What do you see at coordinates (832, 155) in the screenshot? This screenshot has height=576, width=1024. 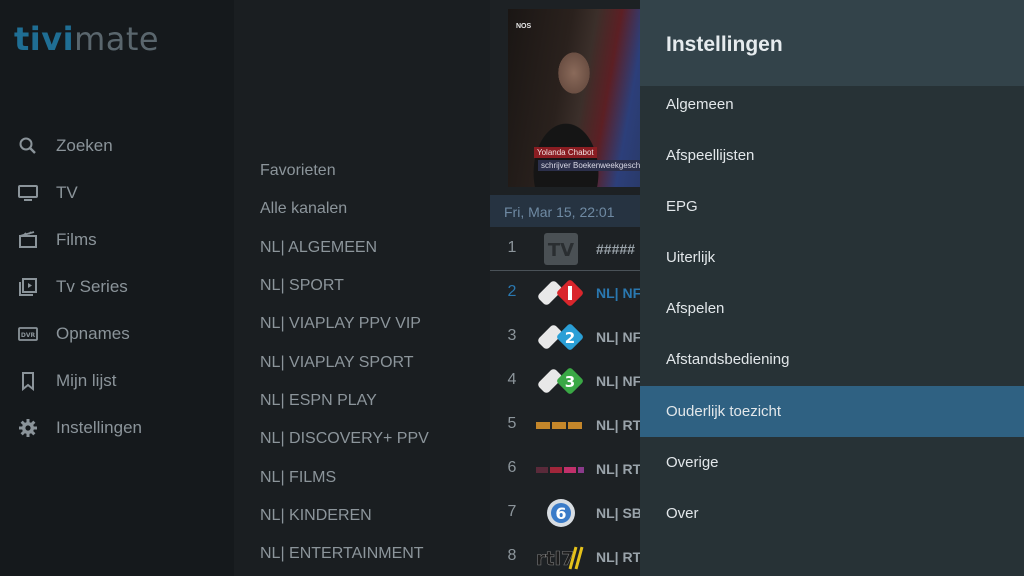 I see `settings-item-afspeellijsten: Afspeellijsten` at bounding box center [832, 155].